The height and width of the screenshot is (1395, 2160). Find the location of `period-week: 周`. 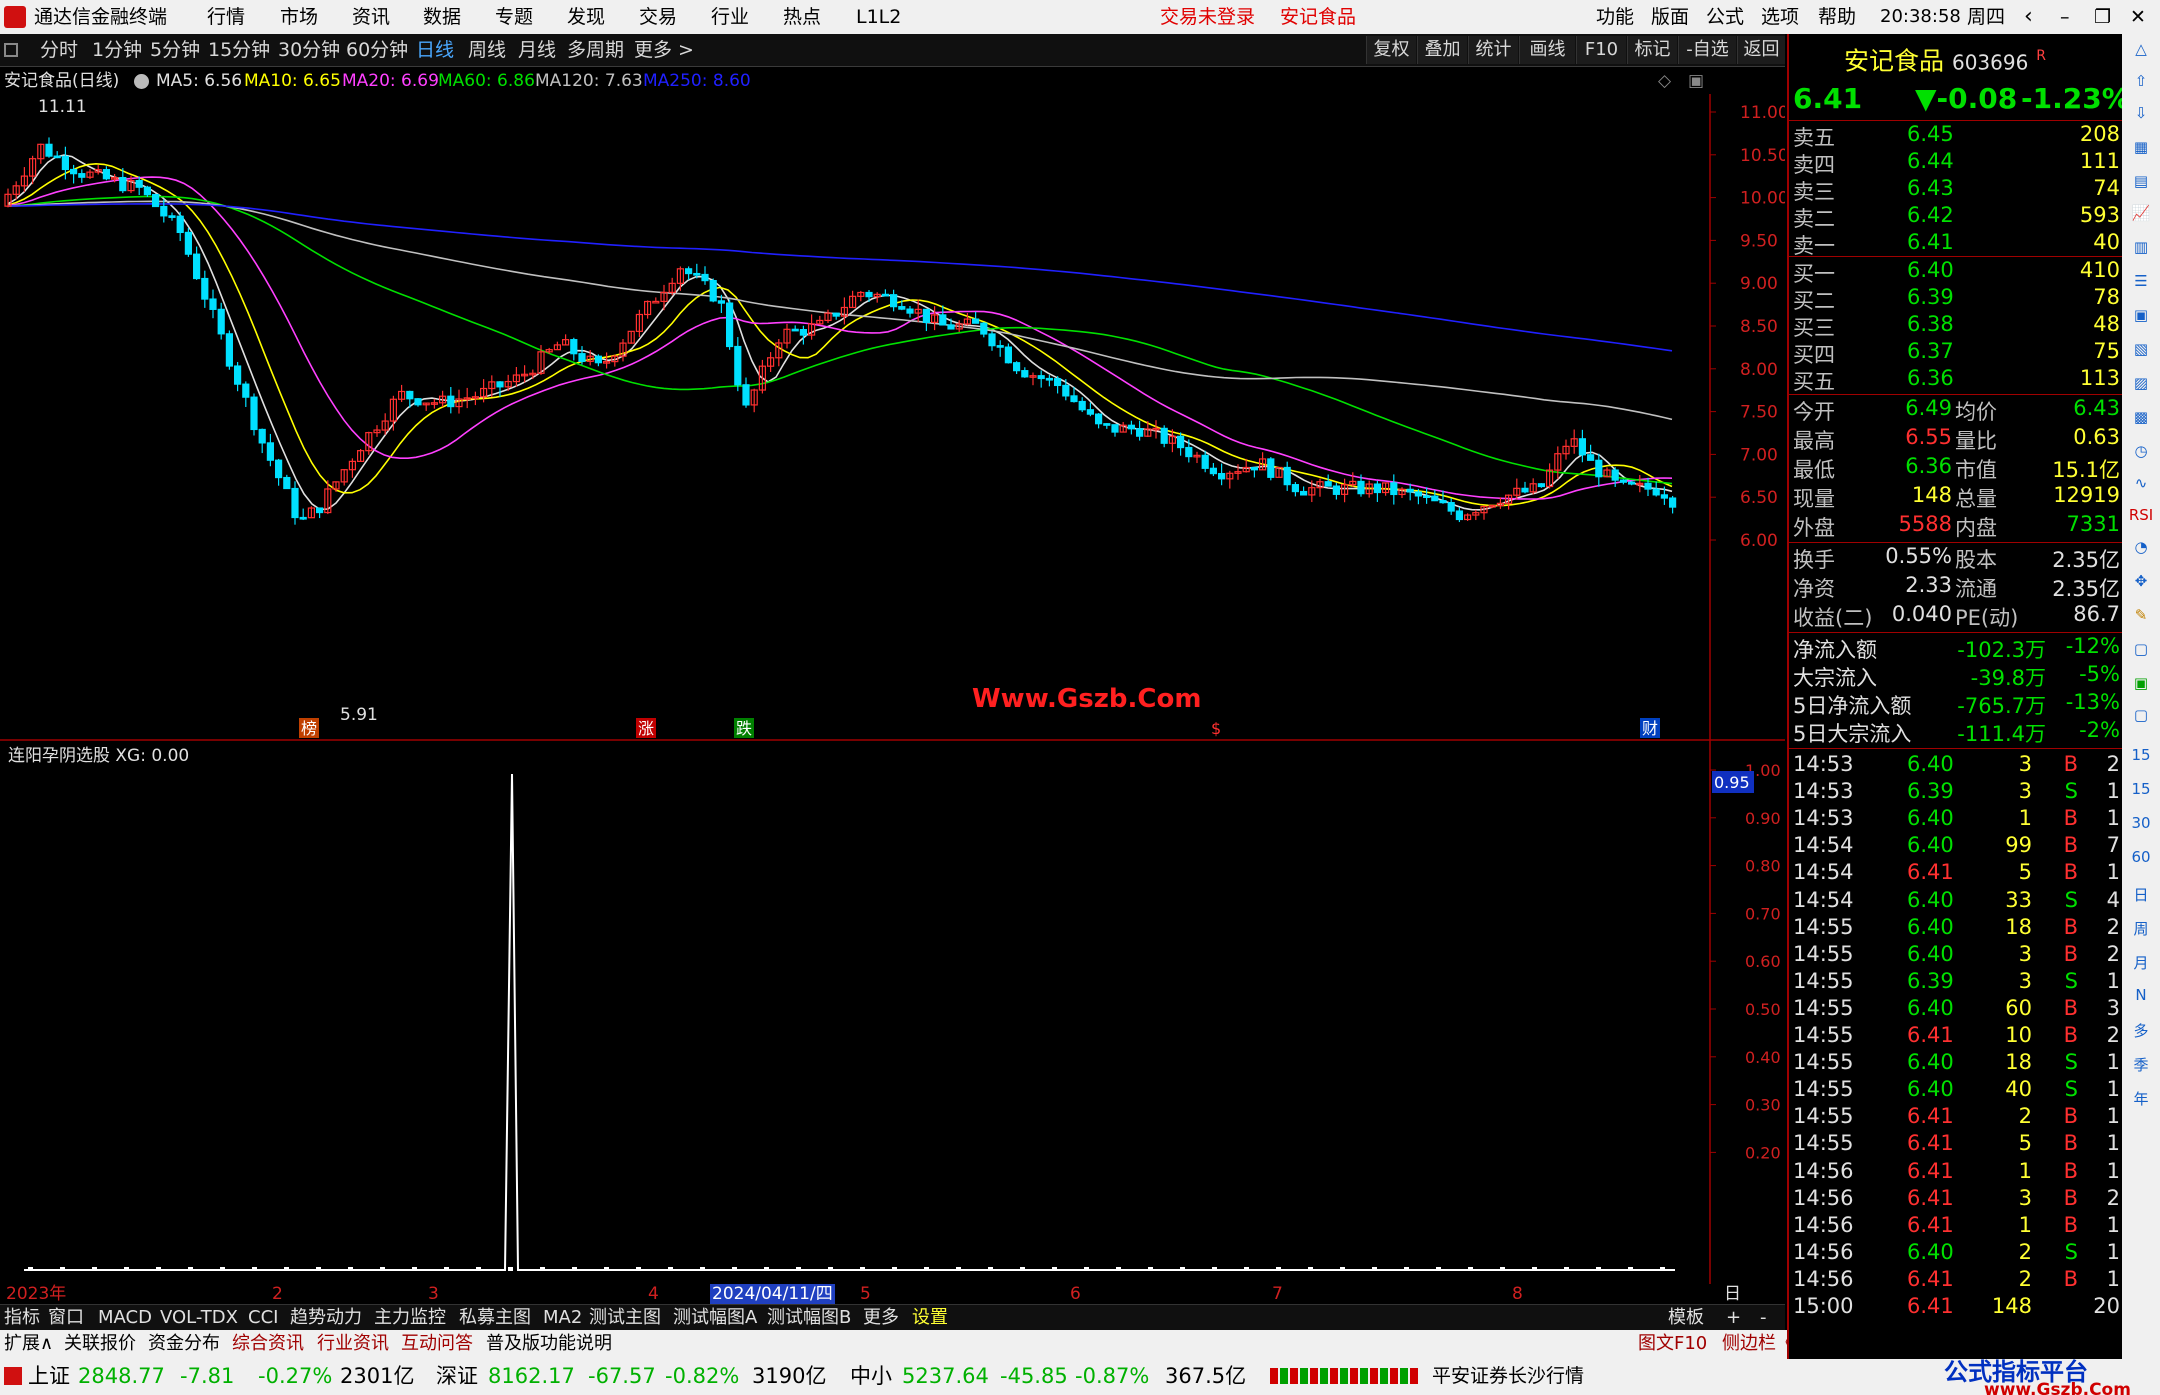

period-week: 周 is located at coordinates (2141, 928).